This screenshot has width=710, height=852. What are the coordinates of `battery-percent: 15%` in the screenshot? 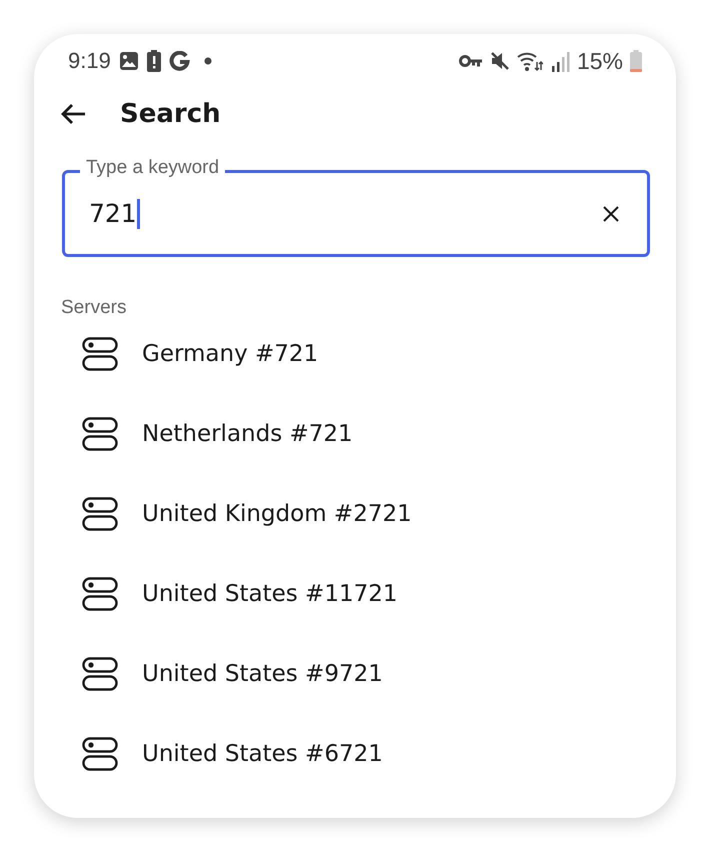 It's located at (599, 61).